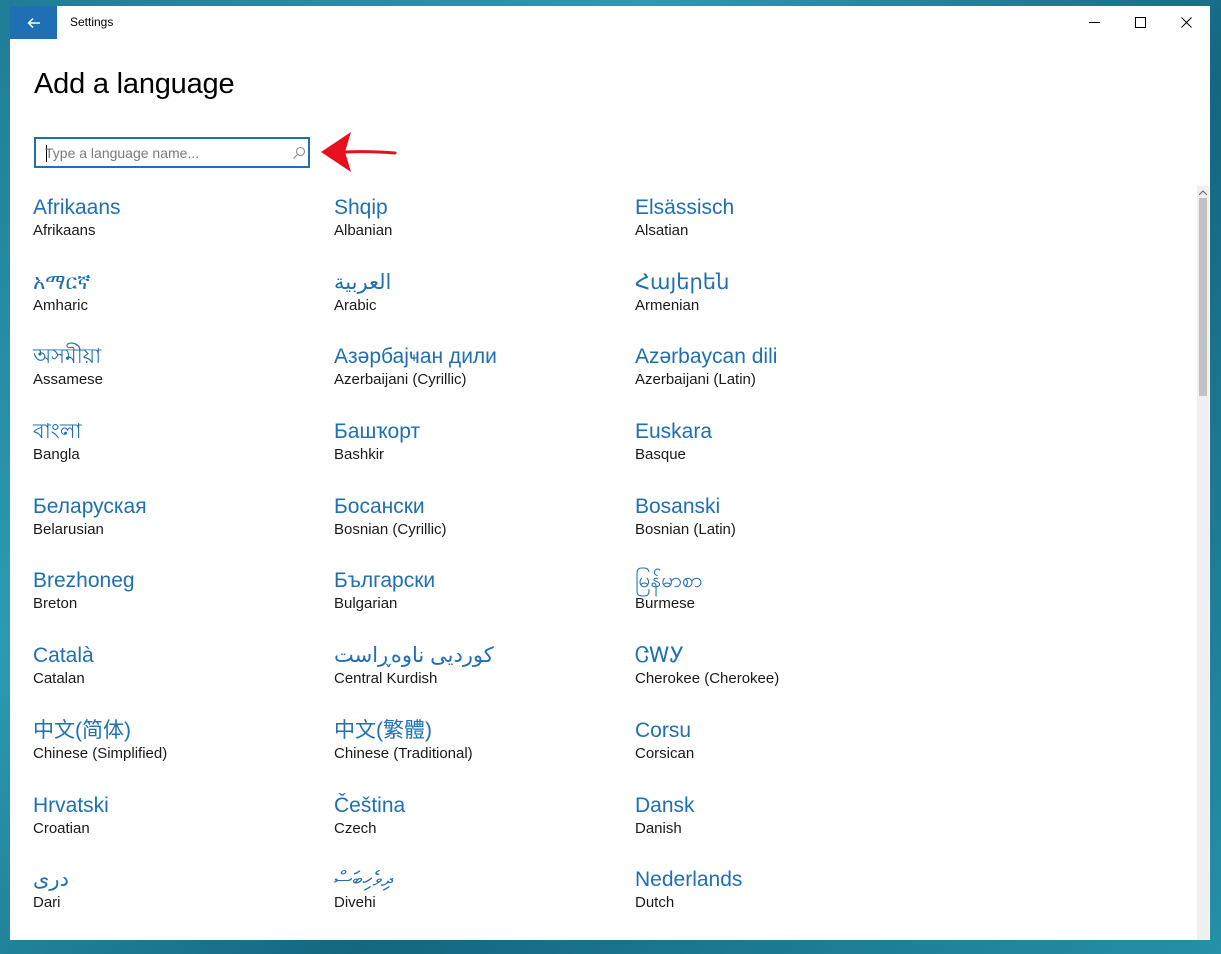 The width and height of the screenshot is (1221, 954). What do you see at coordinates (780, 890) in the screenshot?
I see `language-item: Nederlands Dutch` at bounding box center [780, 890].